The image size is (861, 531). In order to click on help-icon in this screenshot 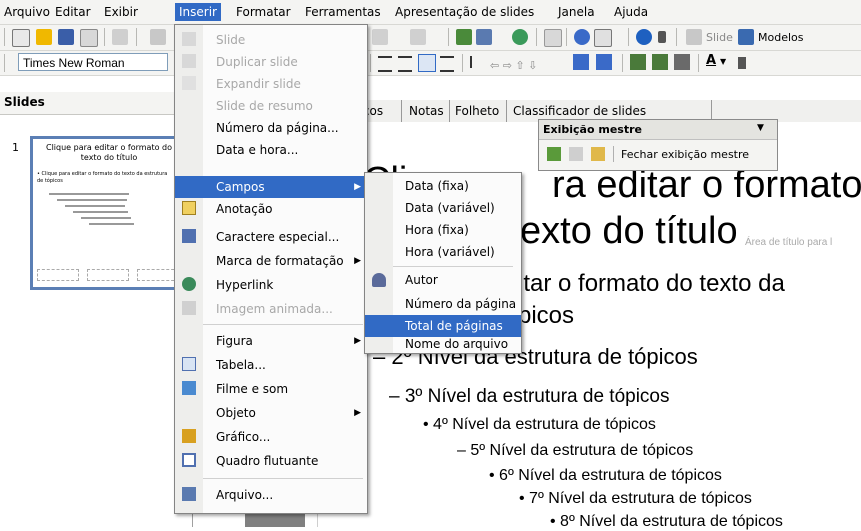, I will do `click(644, 37)`.